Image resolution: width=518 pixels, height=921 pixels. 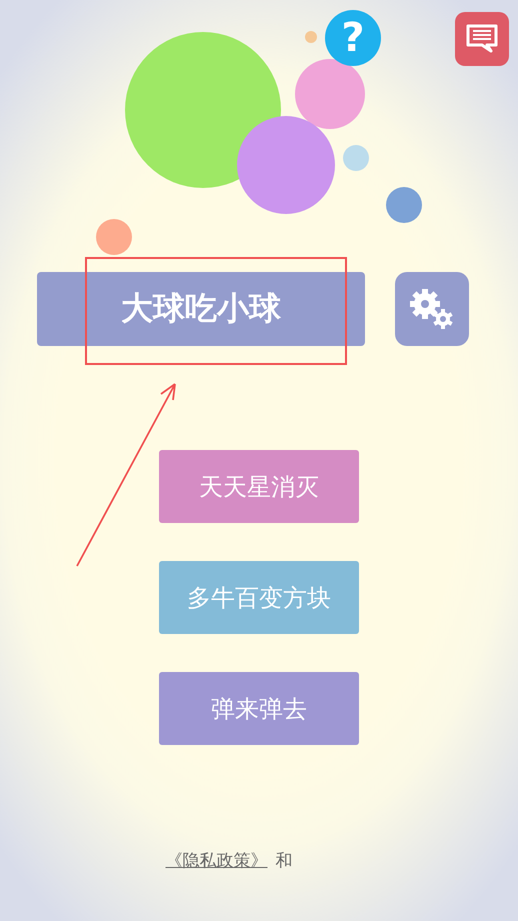 I want to click on game-button: 多牛百变方块, so click(x=259, y=597).